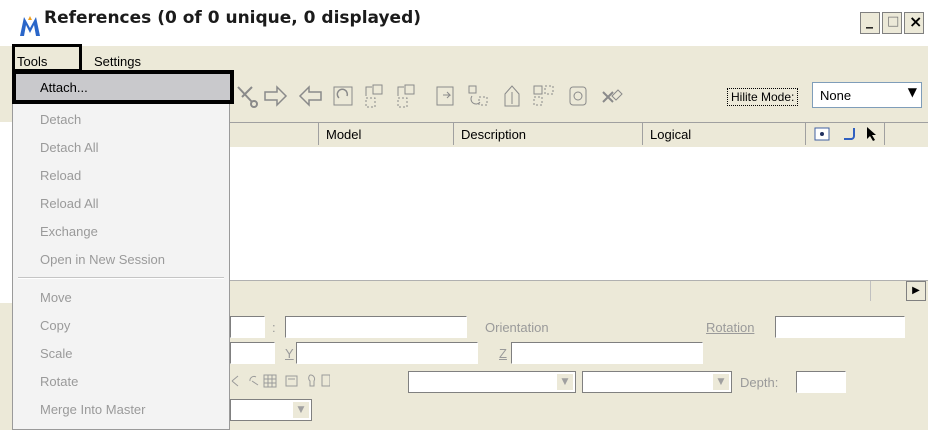  Describe the element at coordinates (280, 381) in the screenshot. I see `display-toggles-row` at that location.